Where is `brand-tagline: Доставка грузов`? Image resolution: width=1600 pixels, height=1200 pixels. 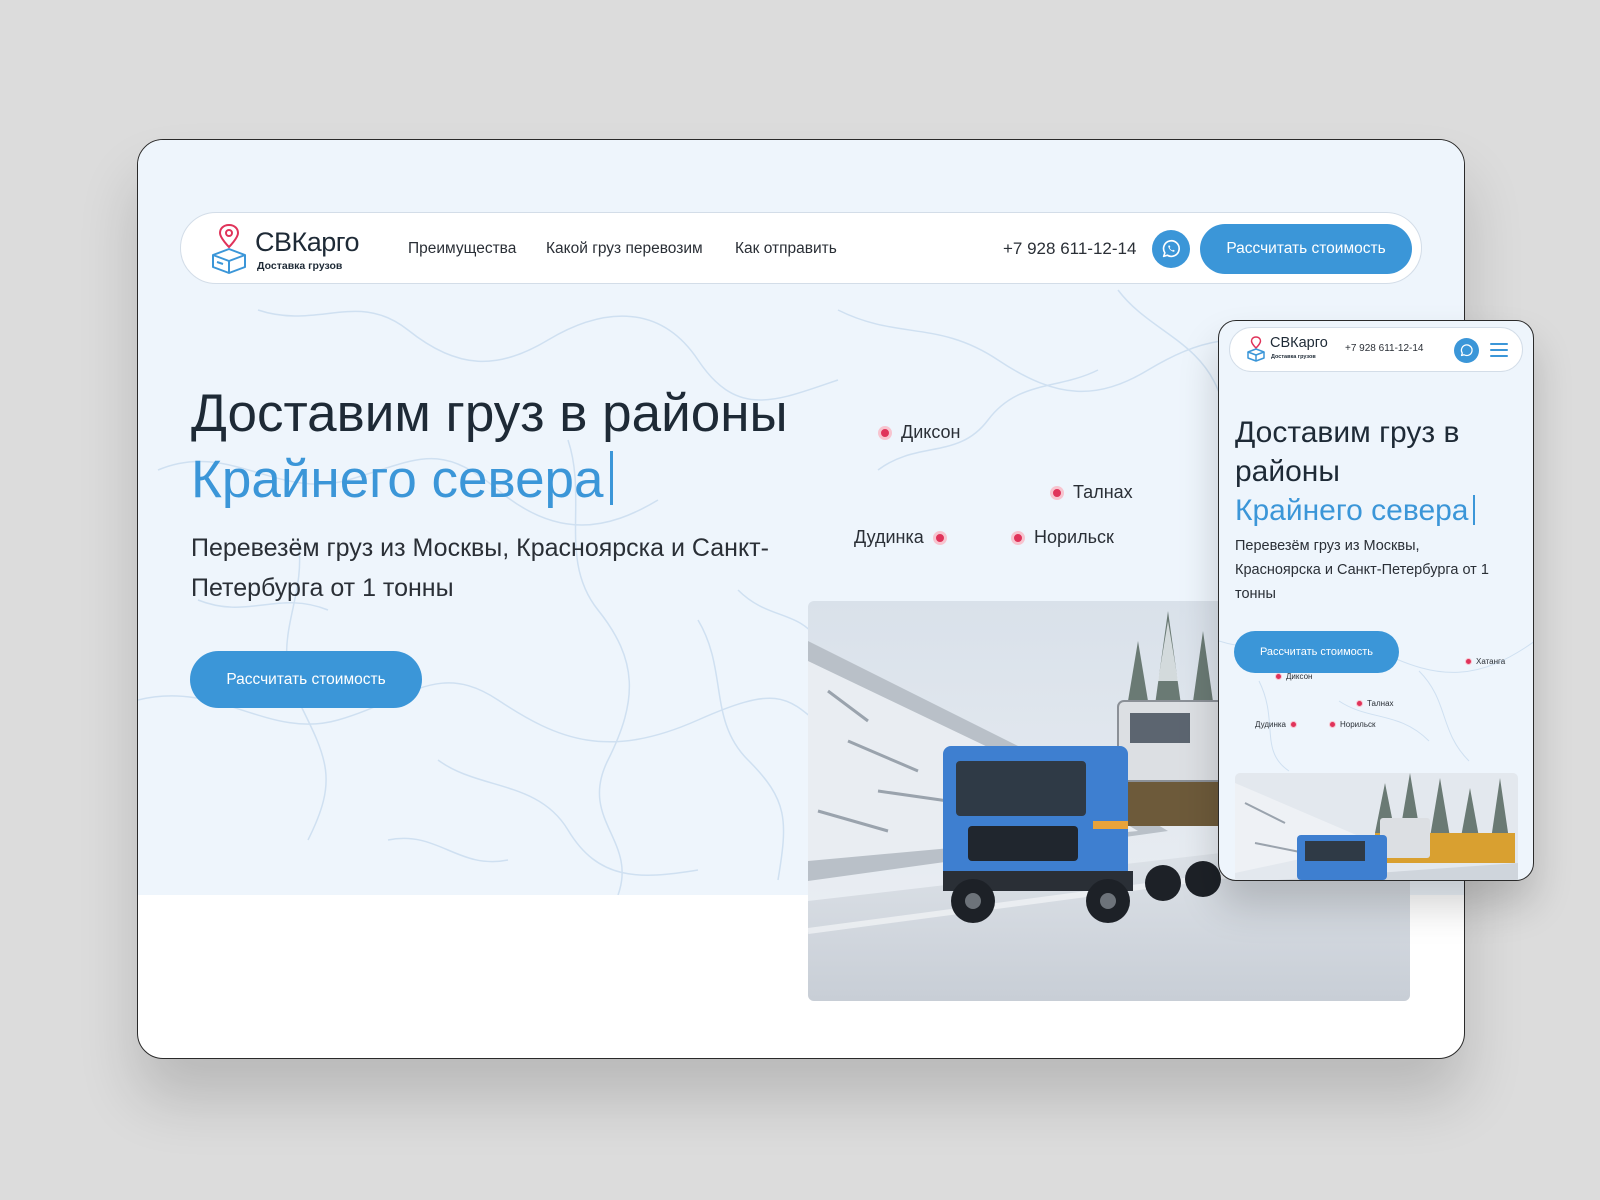
brand-tagline: Доставка грузов is located at coordinates (300, 266).